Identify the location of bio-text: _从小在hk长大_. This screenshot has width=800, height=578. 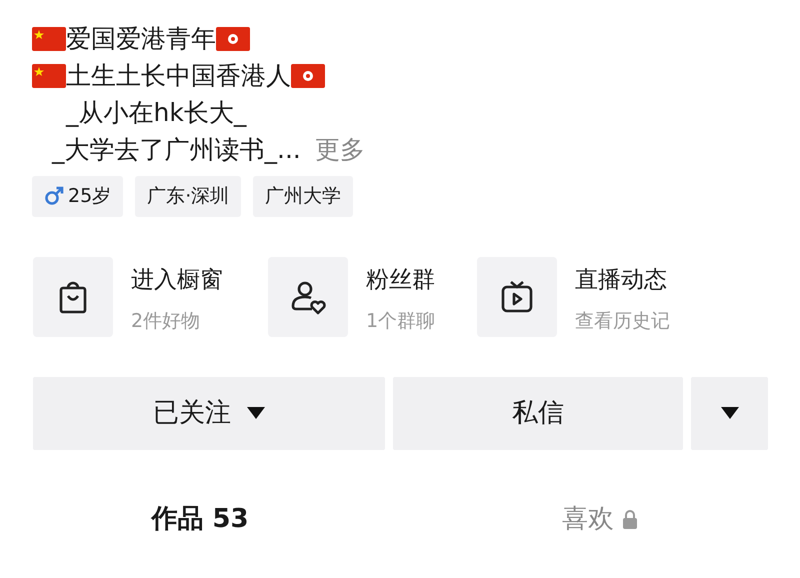
(156, 113).